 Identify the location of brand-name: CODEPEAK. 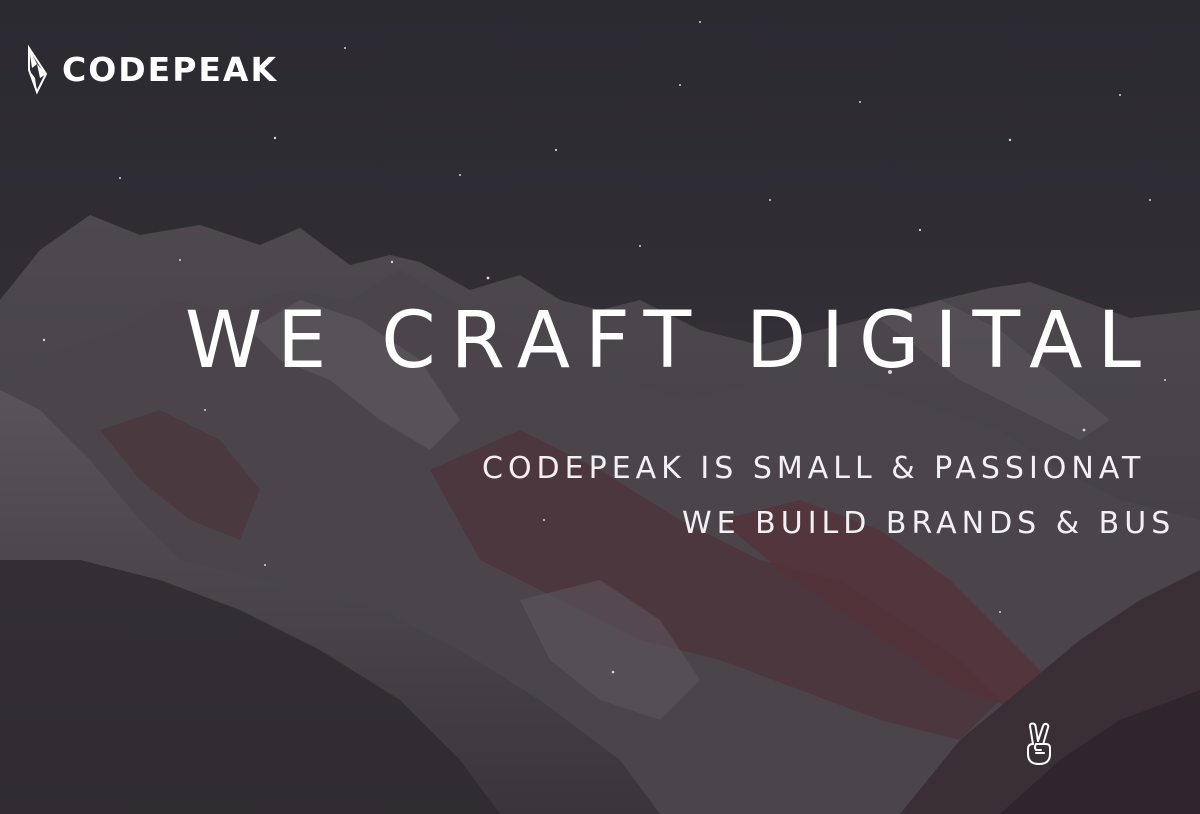
(170, 69).